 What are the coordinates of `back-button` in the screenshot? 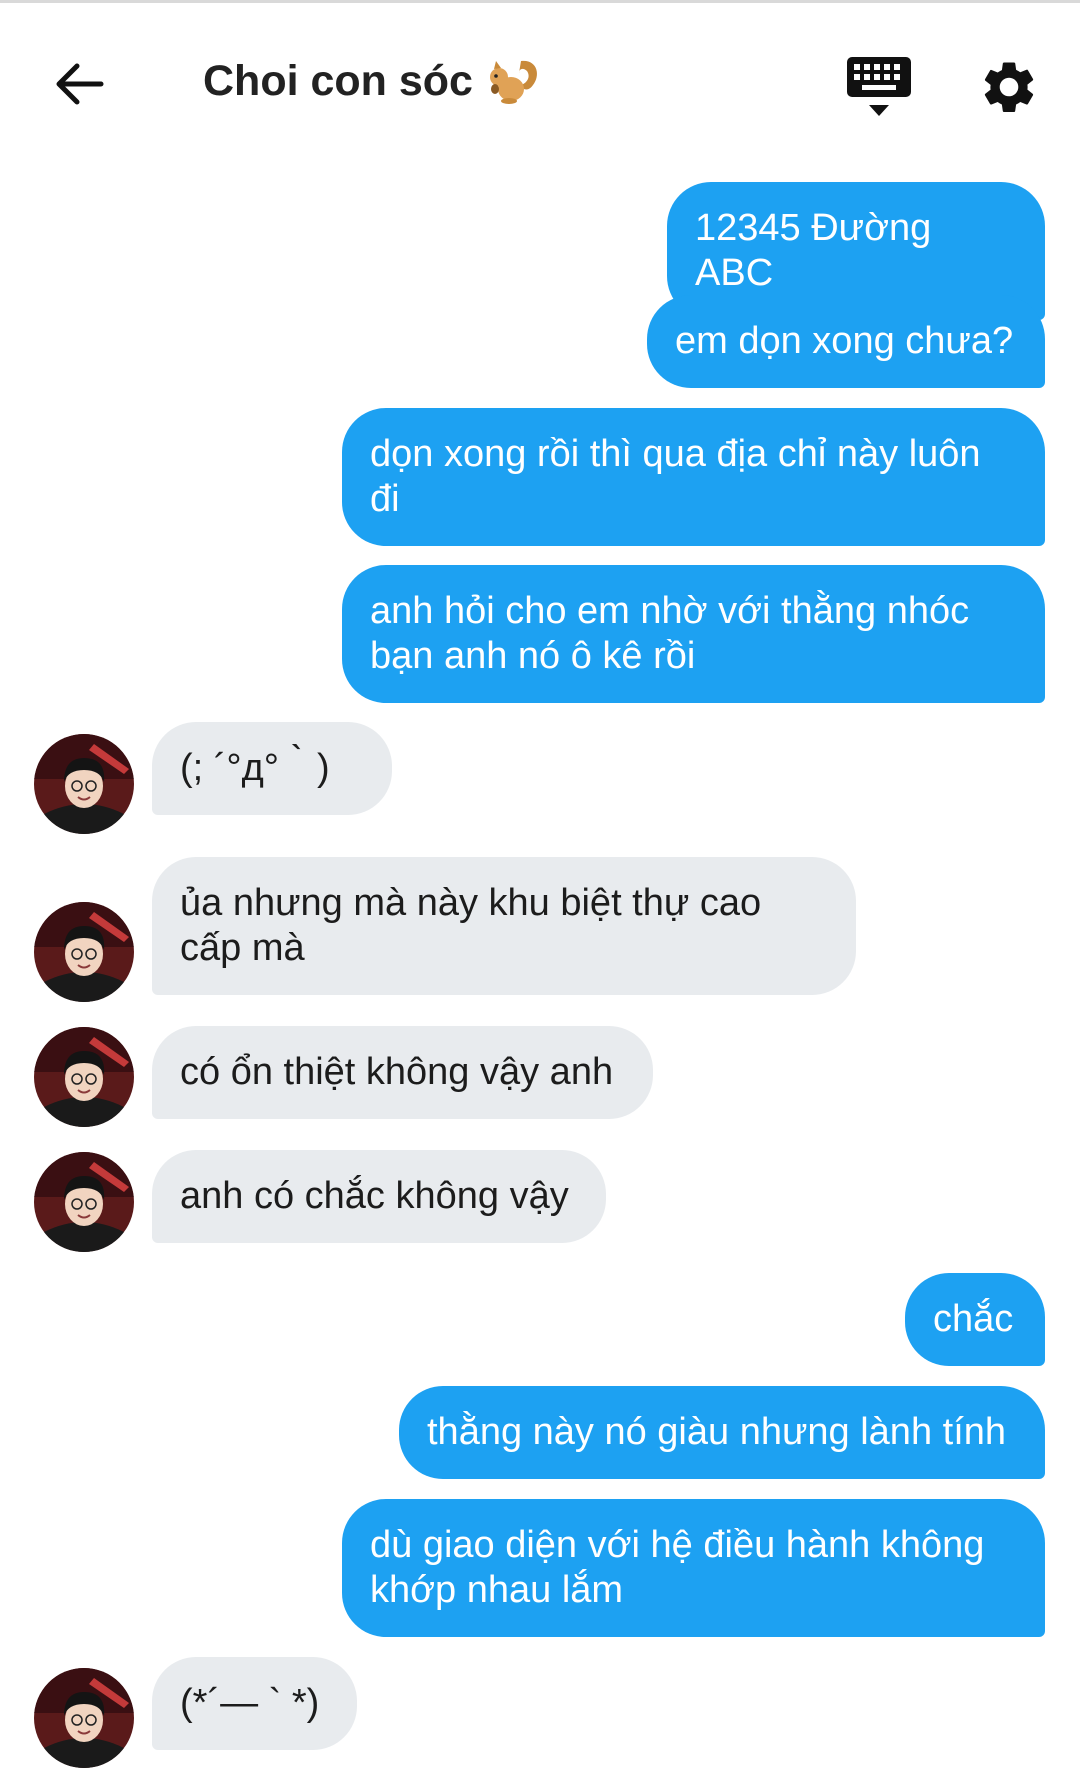 It's located at (79, 84).